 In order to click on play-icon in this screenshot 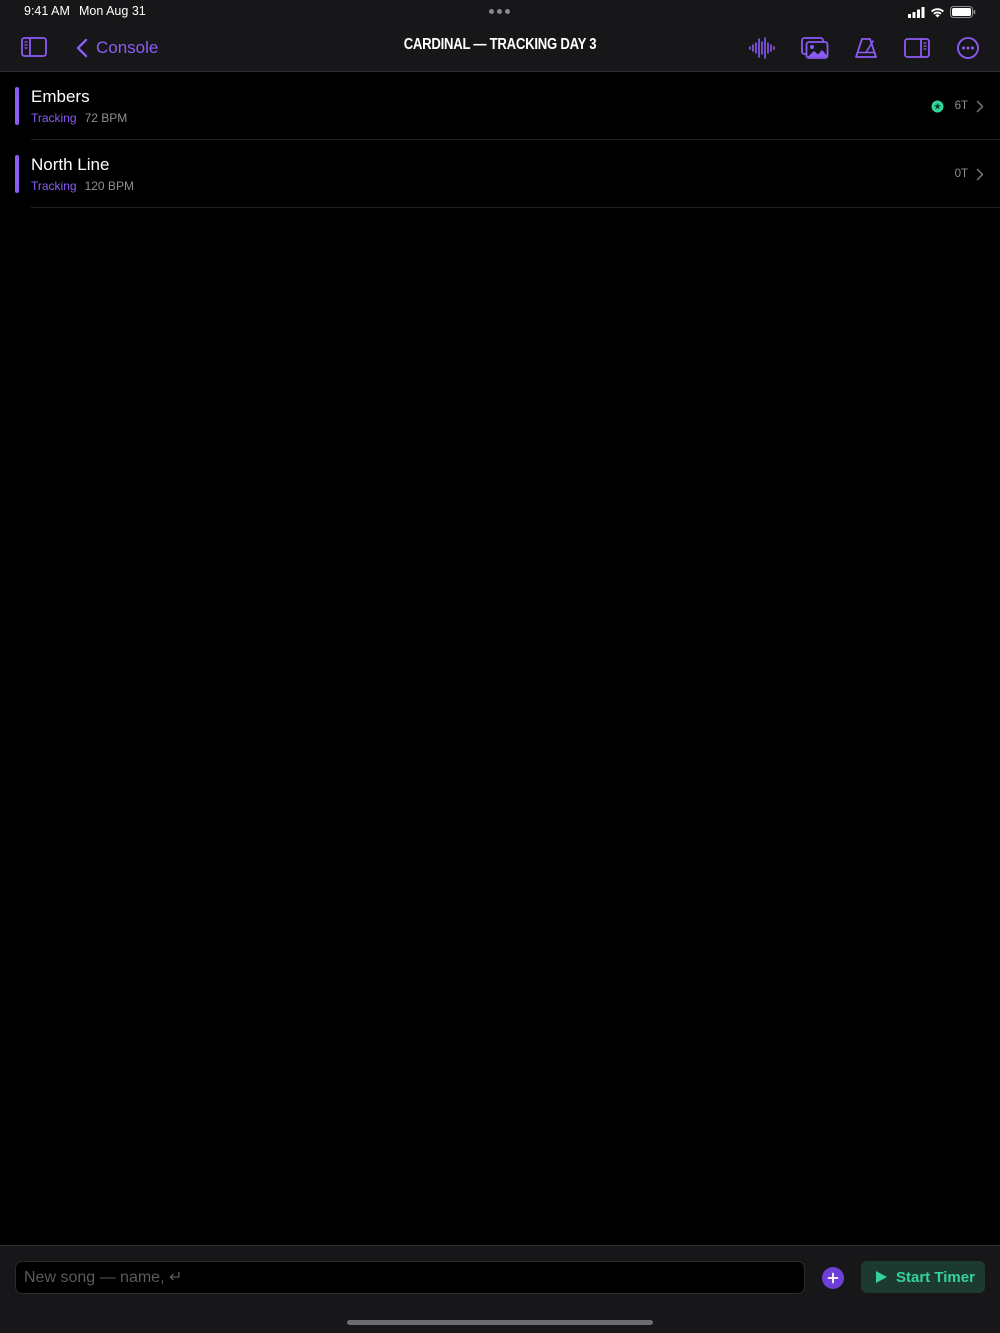, I will do `click(881, 1277)`.